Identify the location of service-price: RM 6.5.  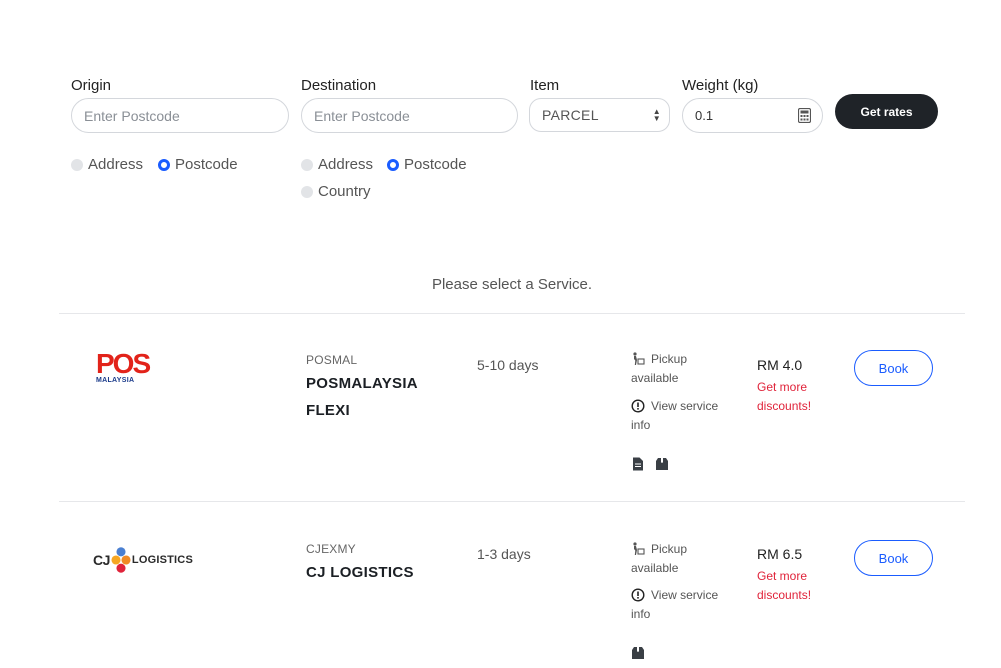
(780, 554).